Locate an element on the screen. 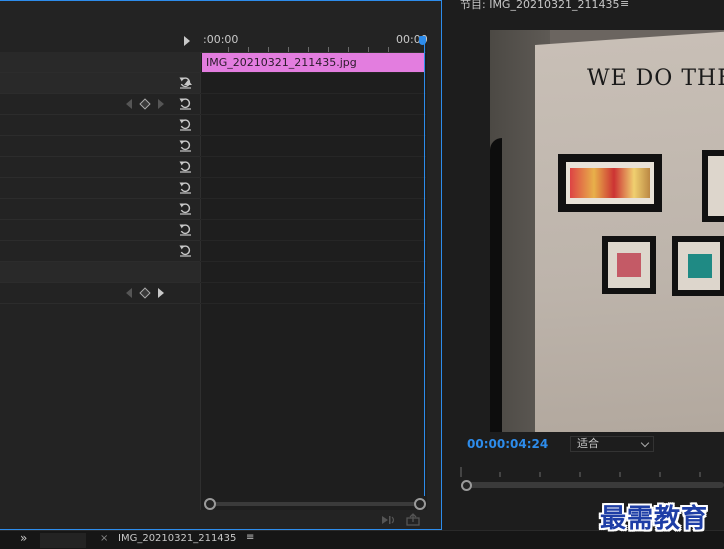  expand-timeline-icon is located at coordinates (187, 41).